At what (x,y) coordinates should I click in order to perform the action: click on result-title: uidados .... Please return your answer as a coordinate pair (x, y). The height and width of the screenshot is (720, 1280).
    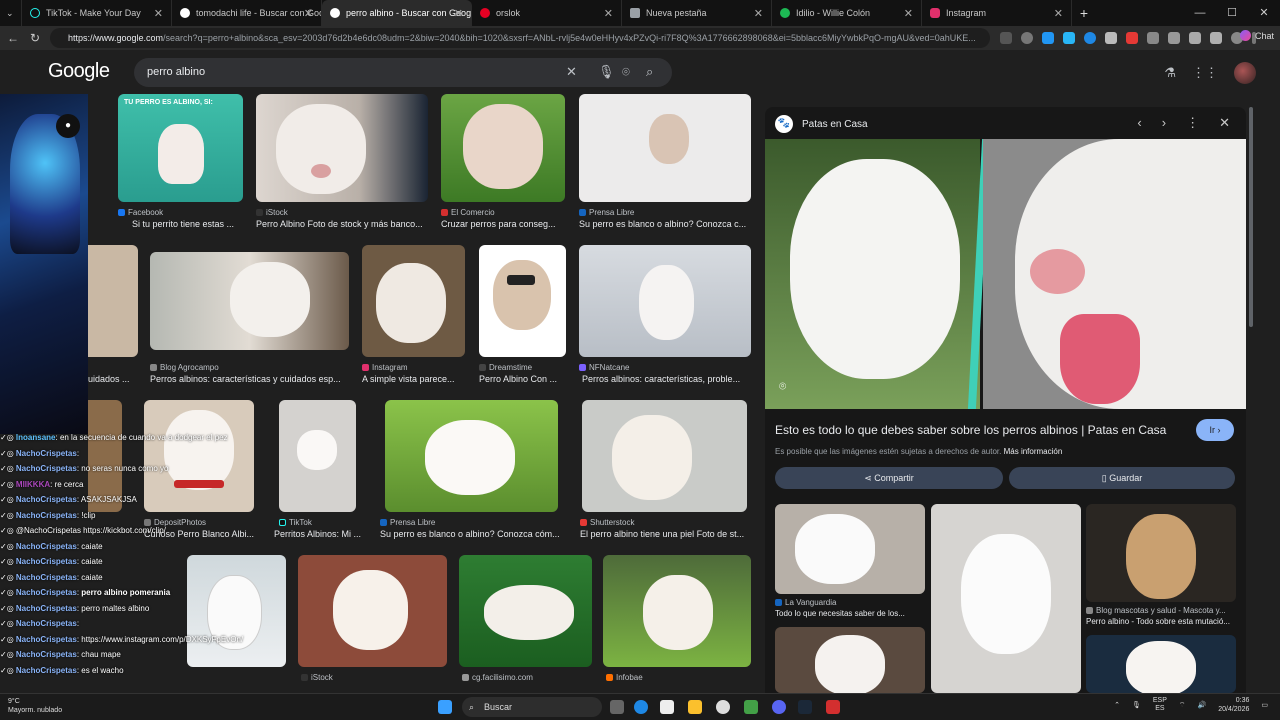
    Looking at the image, I should click on (112, 379).